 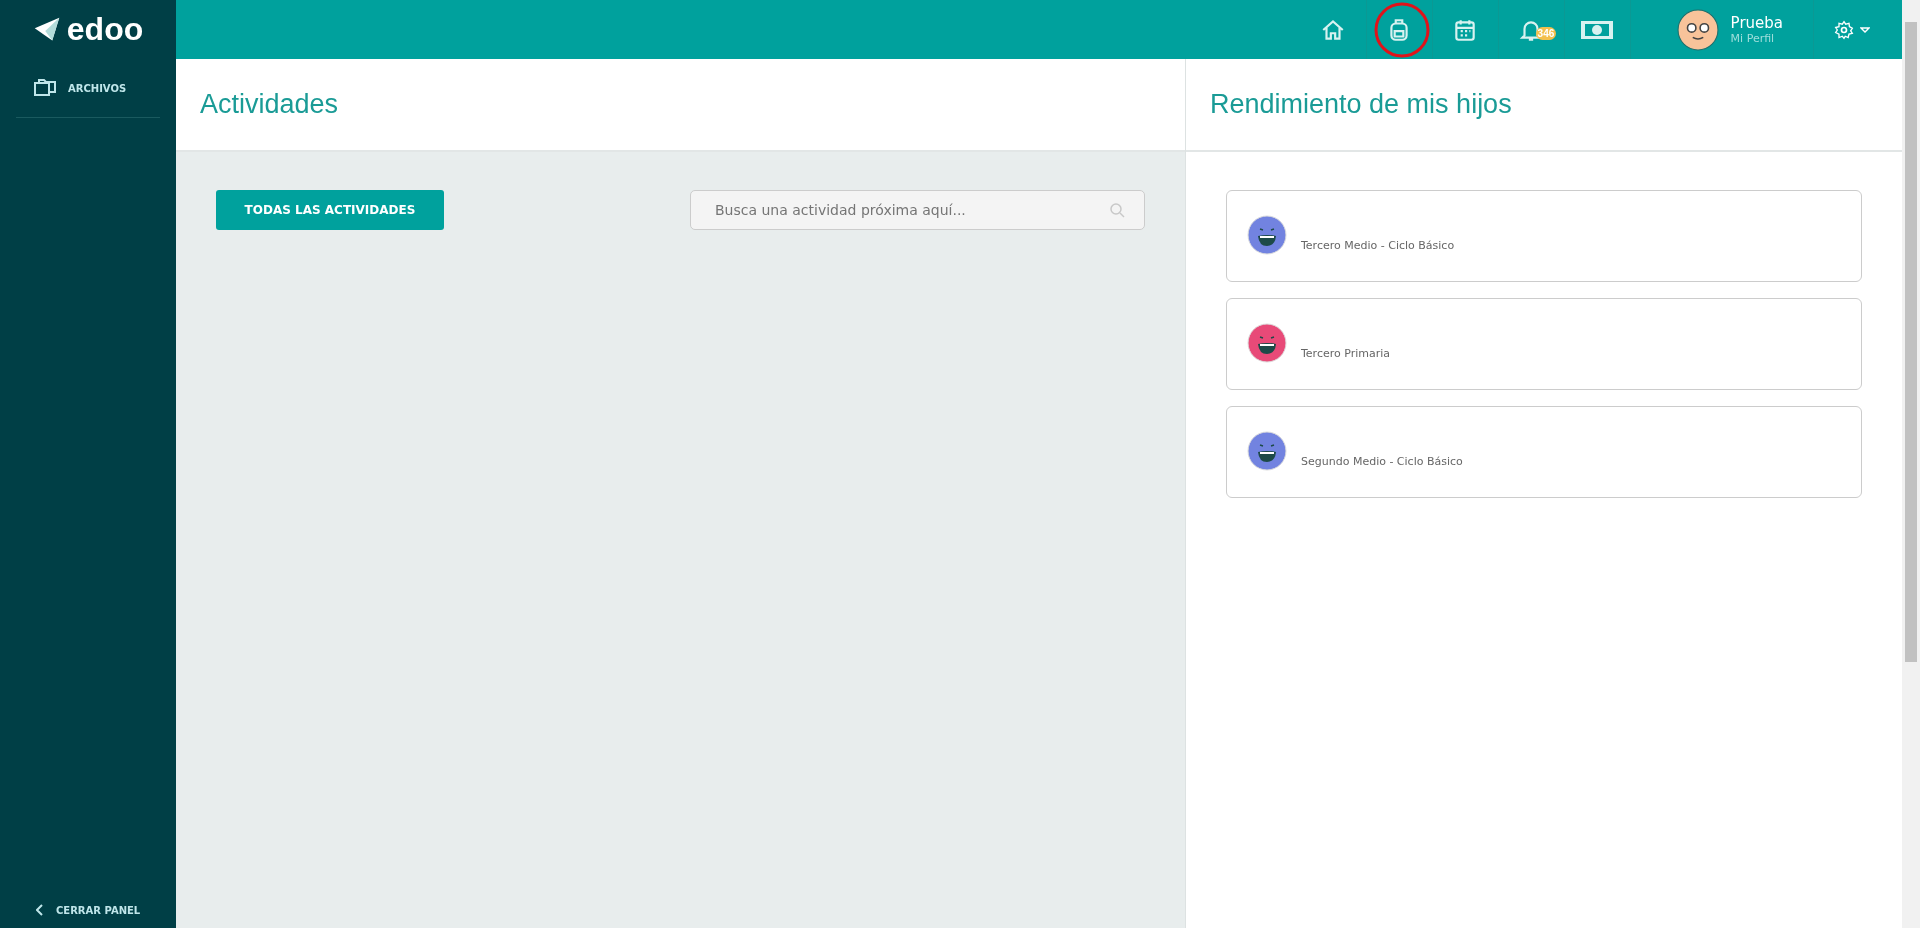 What do you see at coordinates (1361, 104) in the screenshot?
I see `panel-title: Rendimiento de mis hijos` at bounding box center [1361, 104].